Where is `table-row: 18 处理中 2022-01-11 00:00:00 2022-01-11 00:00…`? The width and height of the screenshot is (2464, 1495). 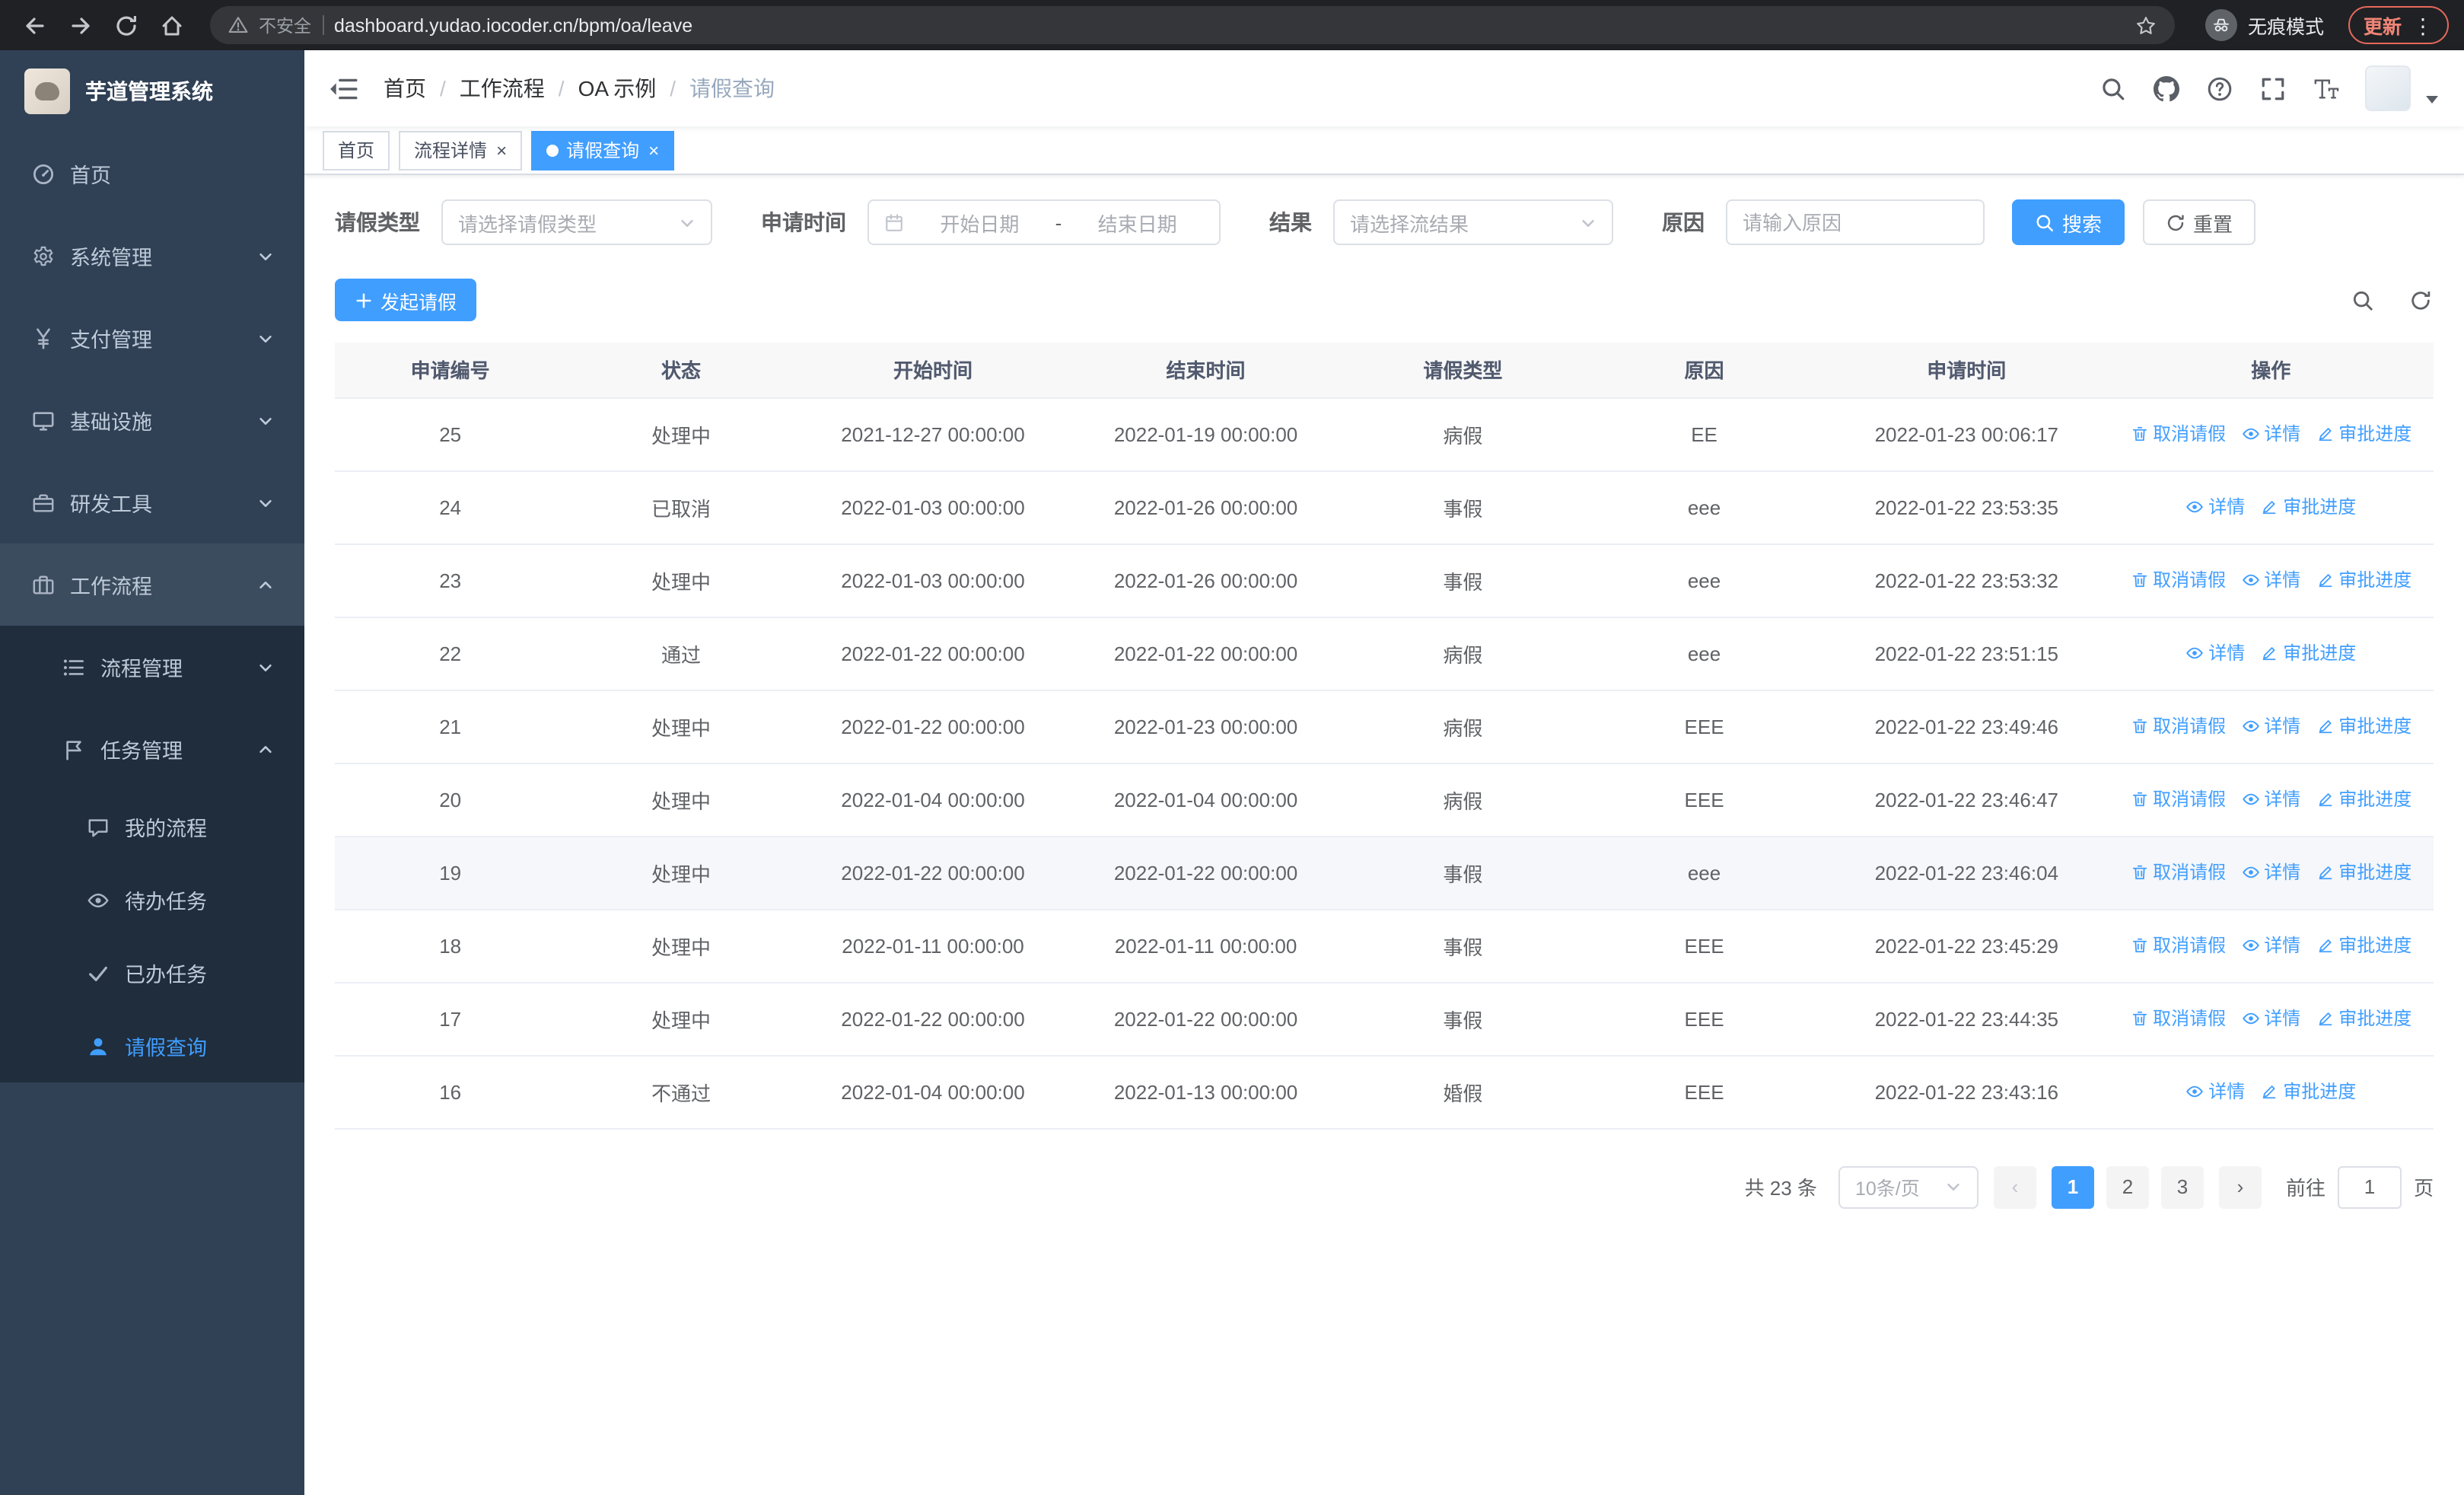 table-row: 18 处理中 2022-01-11 00:00:00 2022-01-11 00:00… is located at coordinates (1384, 946).